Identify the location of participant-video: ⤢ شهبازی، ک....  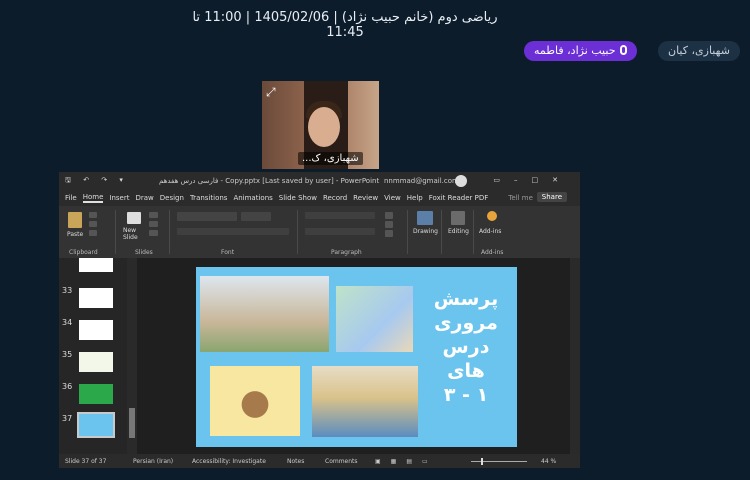
(320, 125).